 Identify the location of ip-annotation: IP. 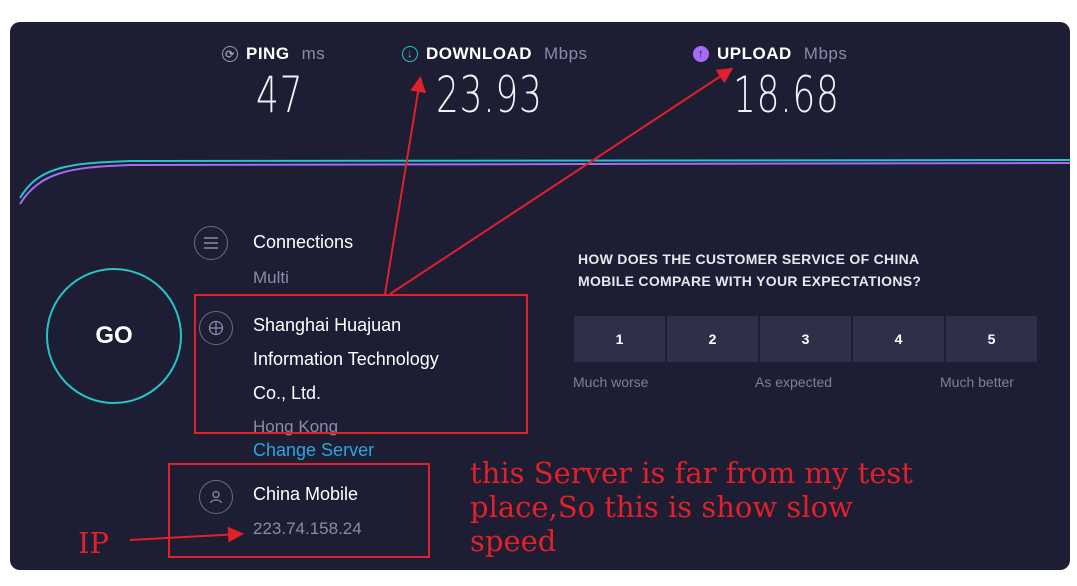
(93, 543).